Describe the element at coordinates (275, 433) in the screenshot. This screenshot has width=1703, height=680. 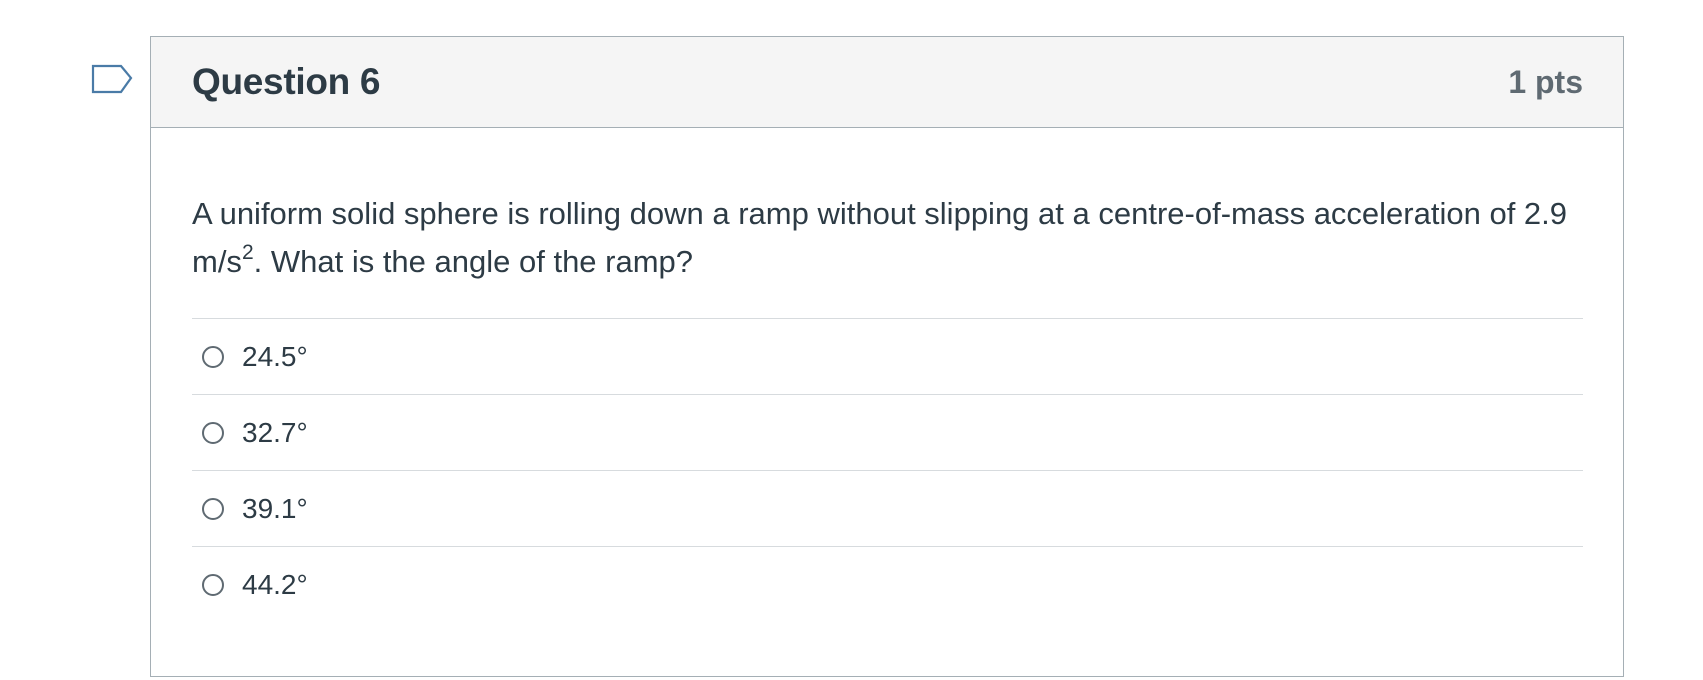
I see `answer-label: 32.7°` at that location.